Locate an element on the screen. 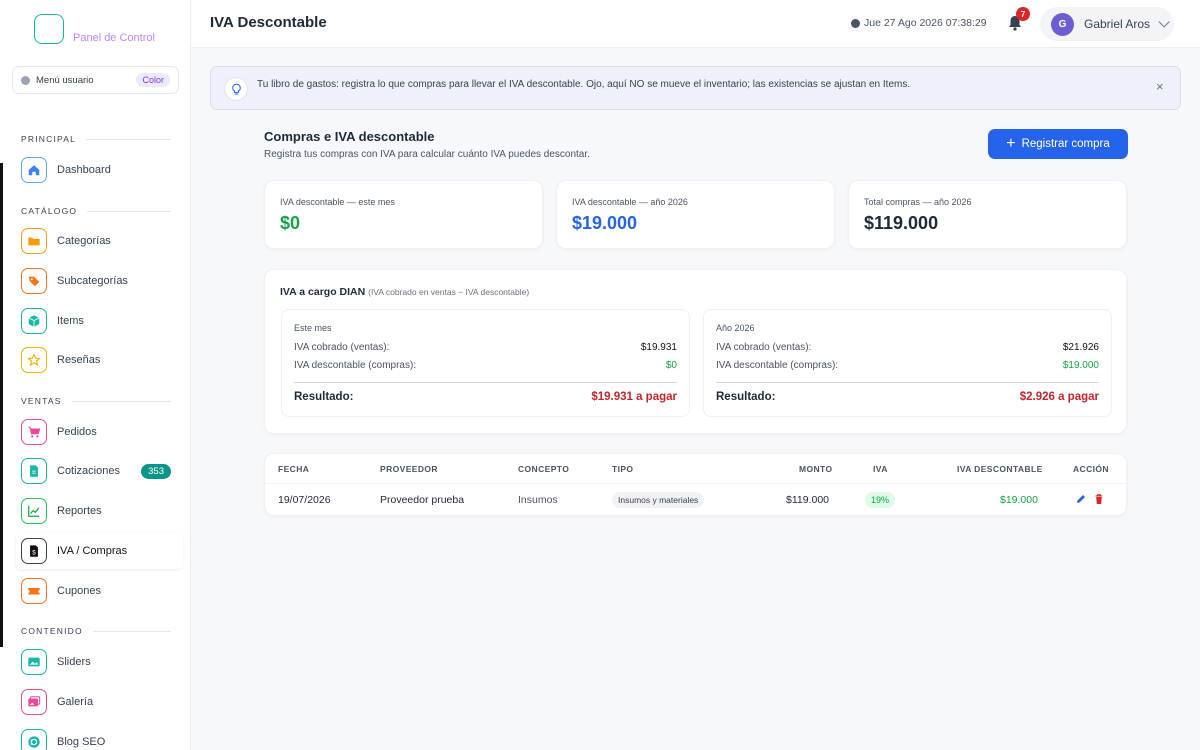 The width and height of the screenshot is (1200, 750). cell-fecha: 19/07/2026 is located at coordinates (304, 500).